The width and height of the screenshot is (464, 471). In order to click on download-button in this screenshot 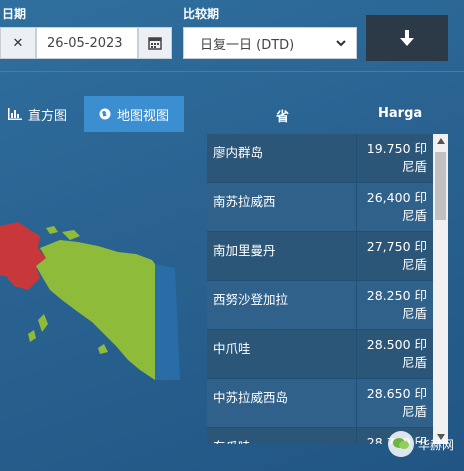, I will do `click(407, 38)`.